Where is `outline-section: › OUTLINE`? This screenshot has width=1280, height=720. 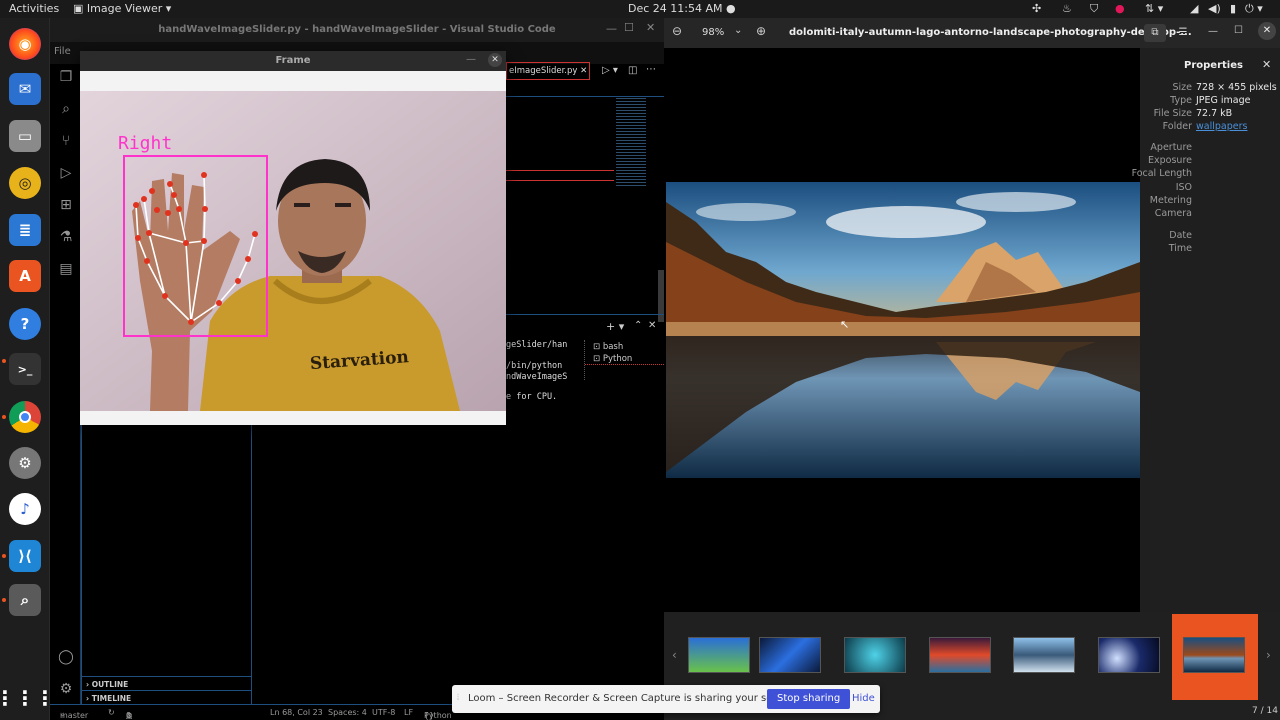 outline-section: › OUTLINE is located at coordinates (166, 683).